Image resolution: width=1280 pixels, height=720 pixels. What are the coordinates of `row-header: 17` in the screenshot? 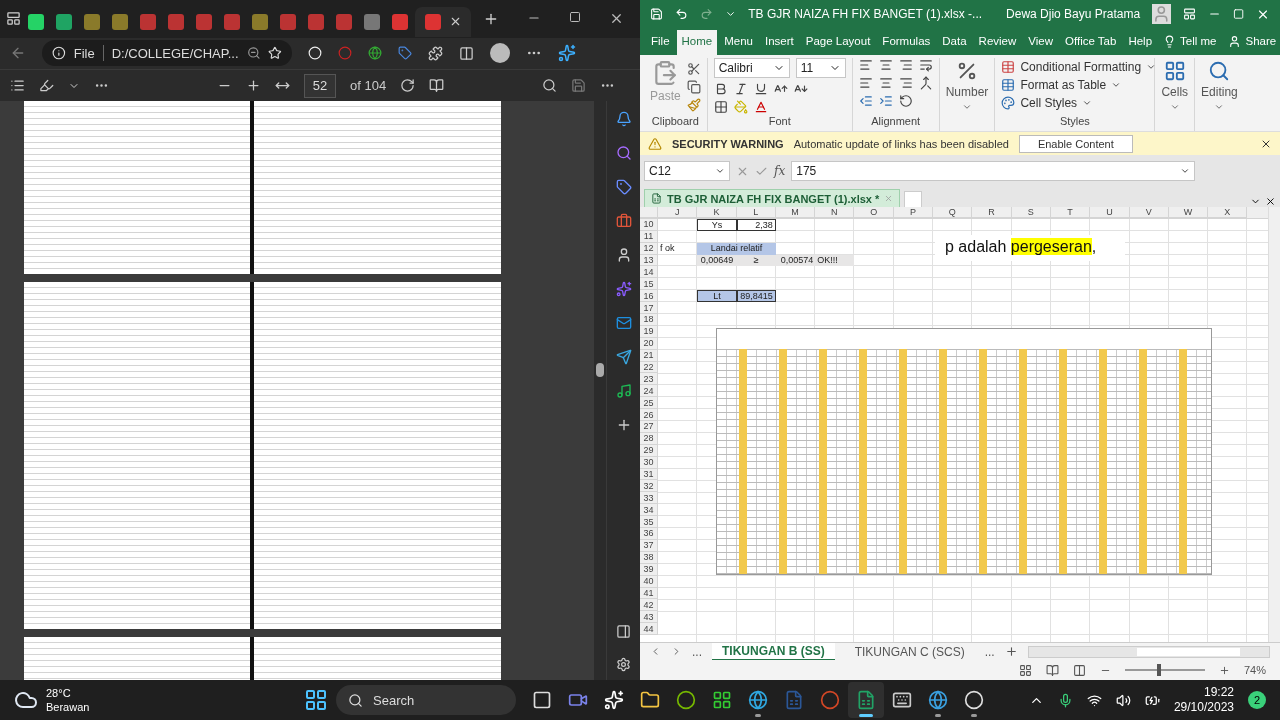 It's located at (649, 308).